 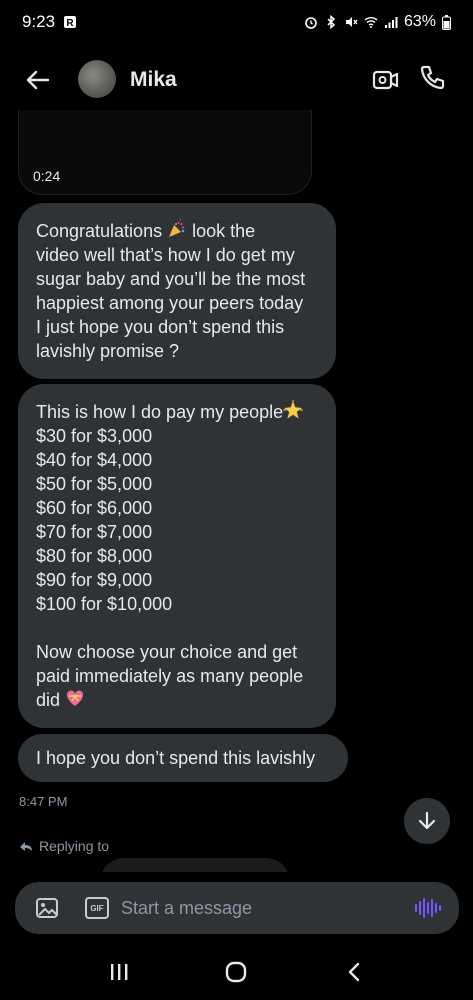 What do you see at coordinates (177, 700) in the screenshot?
I see `message-line: did` at bounding box center [177, 700].